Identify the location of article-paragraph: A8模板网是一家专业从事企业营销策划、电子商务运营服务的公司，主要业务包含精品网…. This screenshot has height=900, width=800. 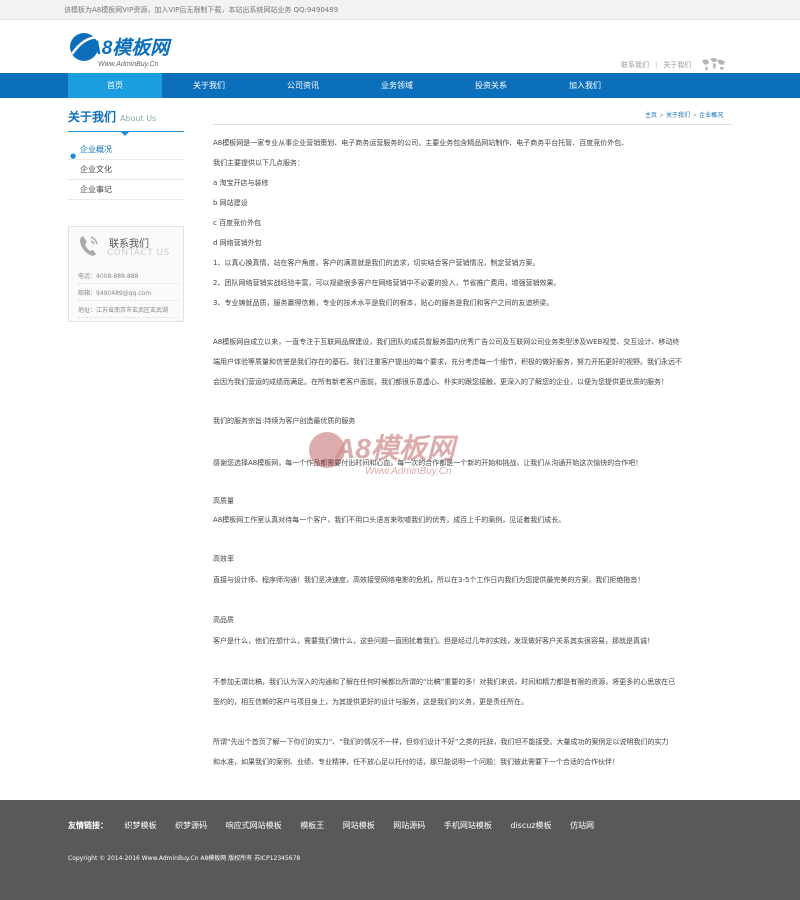
(421, 143).